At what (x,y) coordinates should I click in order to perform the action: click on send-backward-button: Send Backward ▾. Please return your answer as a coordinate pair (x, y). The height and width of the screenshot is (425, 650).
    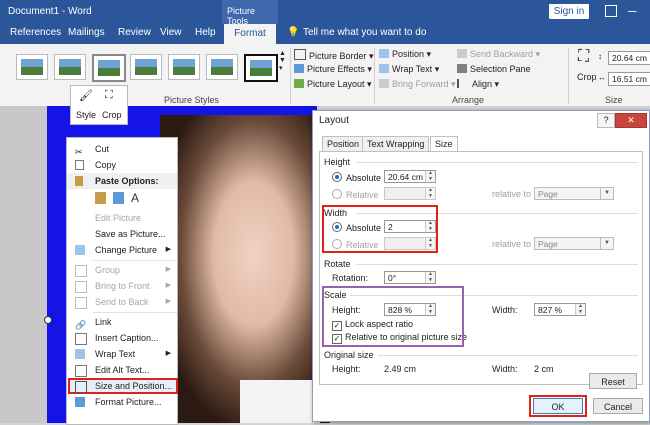
    Looking at the image, I should click on (498, 54).